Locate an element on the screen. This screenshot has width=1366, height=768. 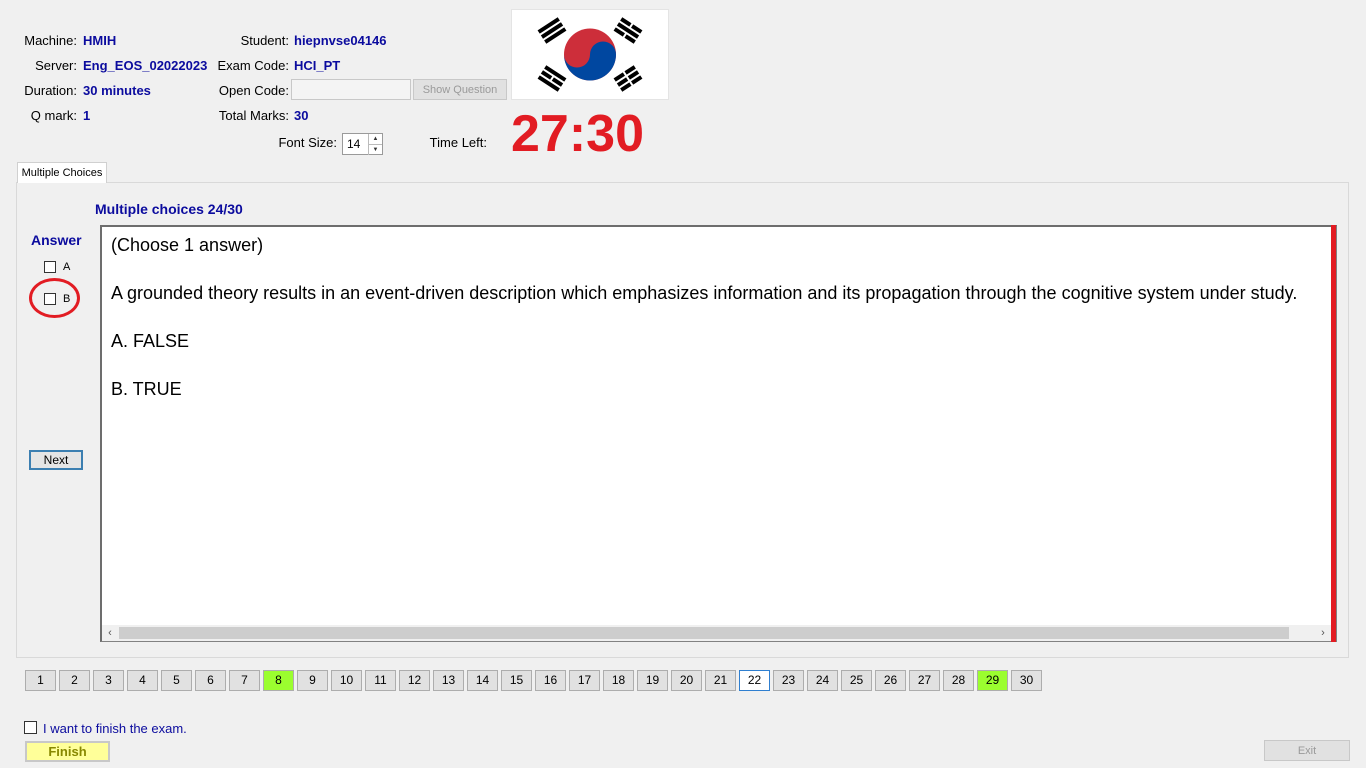
question-nav-button: 17 is located at coordinates (584, 680).